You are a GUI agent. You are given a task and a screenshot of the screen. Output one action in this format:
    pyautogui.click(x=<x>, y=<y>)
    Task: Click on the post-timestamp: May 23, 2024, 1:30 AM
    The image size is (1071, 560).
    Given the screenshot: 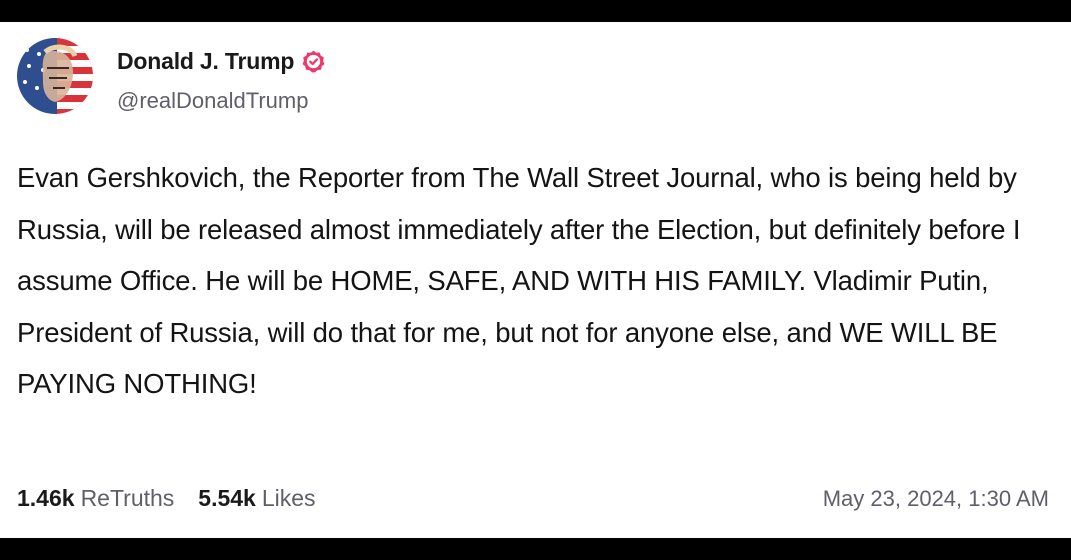 What is the action you would take?
    pyautogui.click(x=936, y=499)
    